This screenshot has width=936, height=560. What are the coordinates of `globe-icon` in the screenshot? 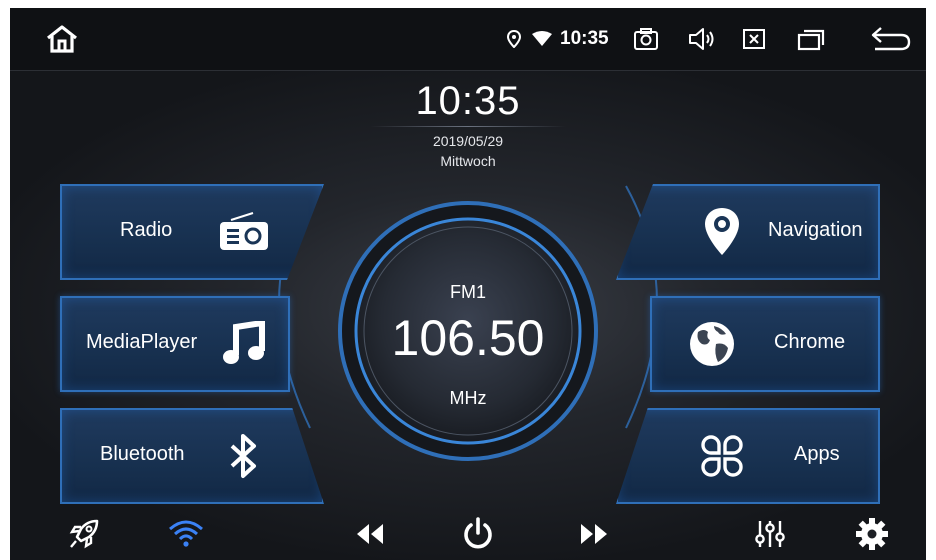 It's located at (712, 344).